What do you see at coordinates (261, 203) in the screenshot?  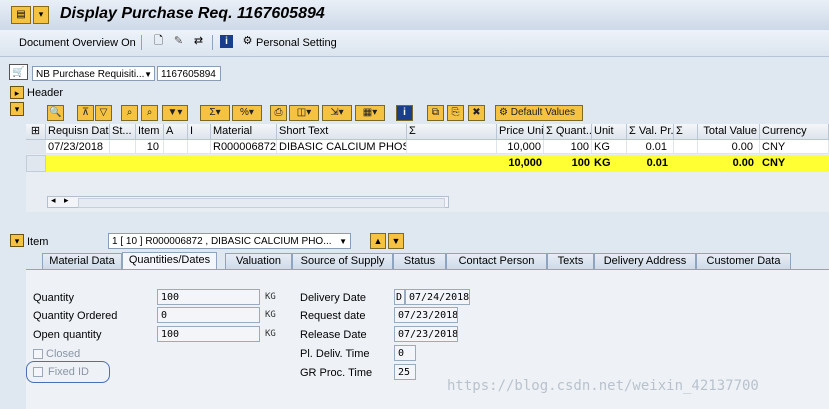 I see `scroll-thumb` at bounding box center [261, 203].